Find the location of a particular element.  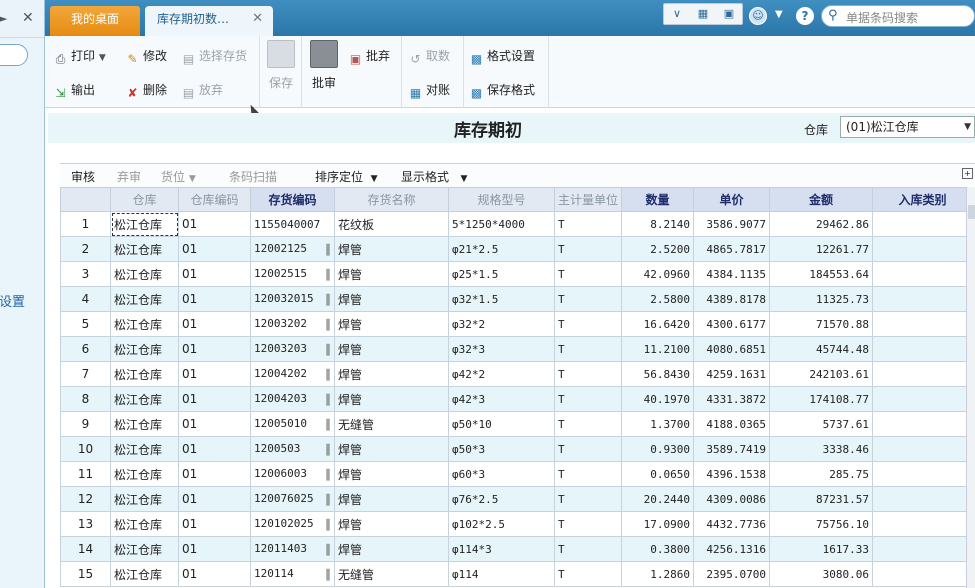

cancel-audit-button: ▣ 批弃 is located at coordinates (369, 56).